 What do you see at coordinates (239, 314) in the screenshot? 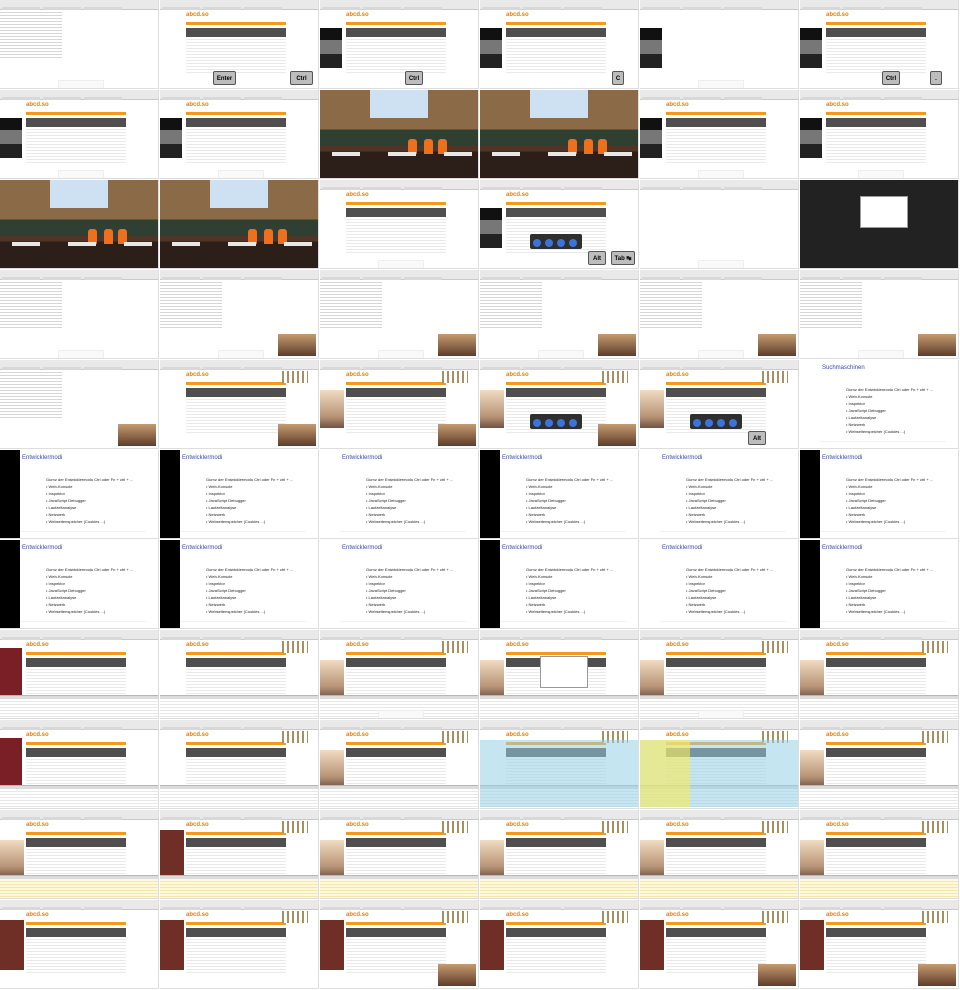
I see `browser-thumbnail: Ctrl Alt` at bounding box center [239, 314].